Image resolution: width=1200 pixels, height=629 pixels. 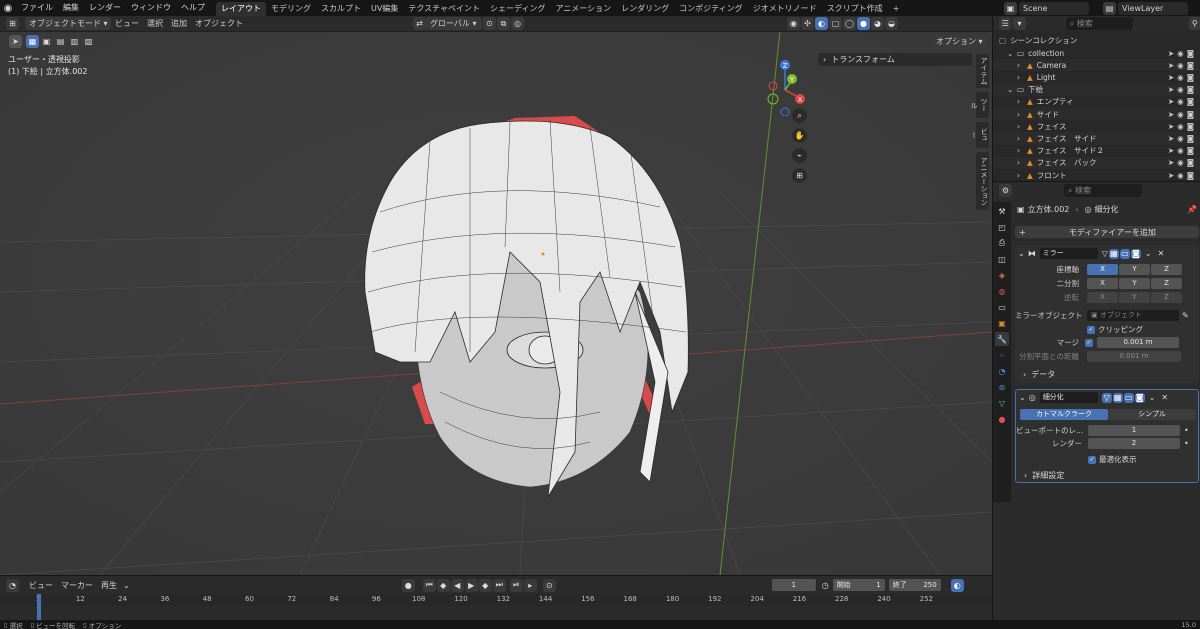 What do you see at coordinates (530, 585) in the screenshot?
I see `step-forward-icon: ▸` at bounding box center [530, 585].